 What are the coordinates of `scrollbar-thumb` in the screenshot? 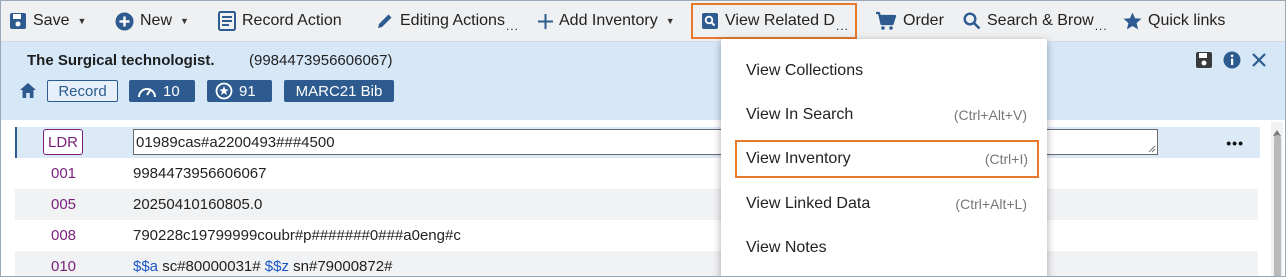 It's located at (1277, 205).